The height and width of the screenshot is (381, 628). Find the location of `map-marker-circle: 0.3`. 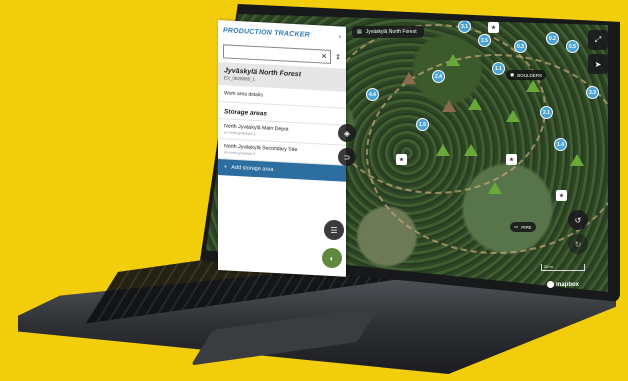

map-marker-circle: 0.3 is located at coordinates (520, 46).